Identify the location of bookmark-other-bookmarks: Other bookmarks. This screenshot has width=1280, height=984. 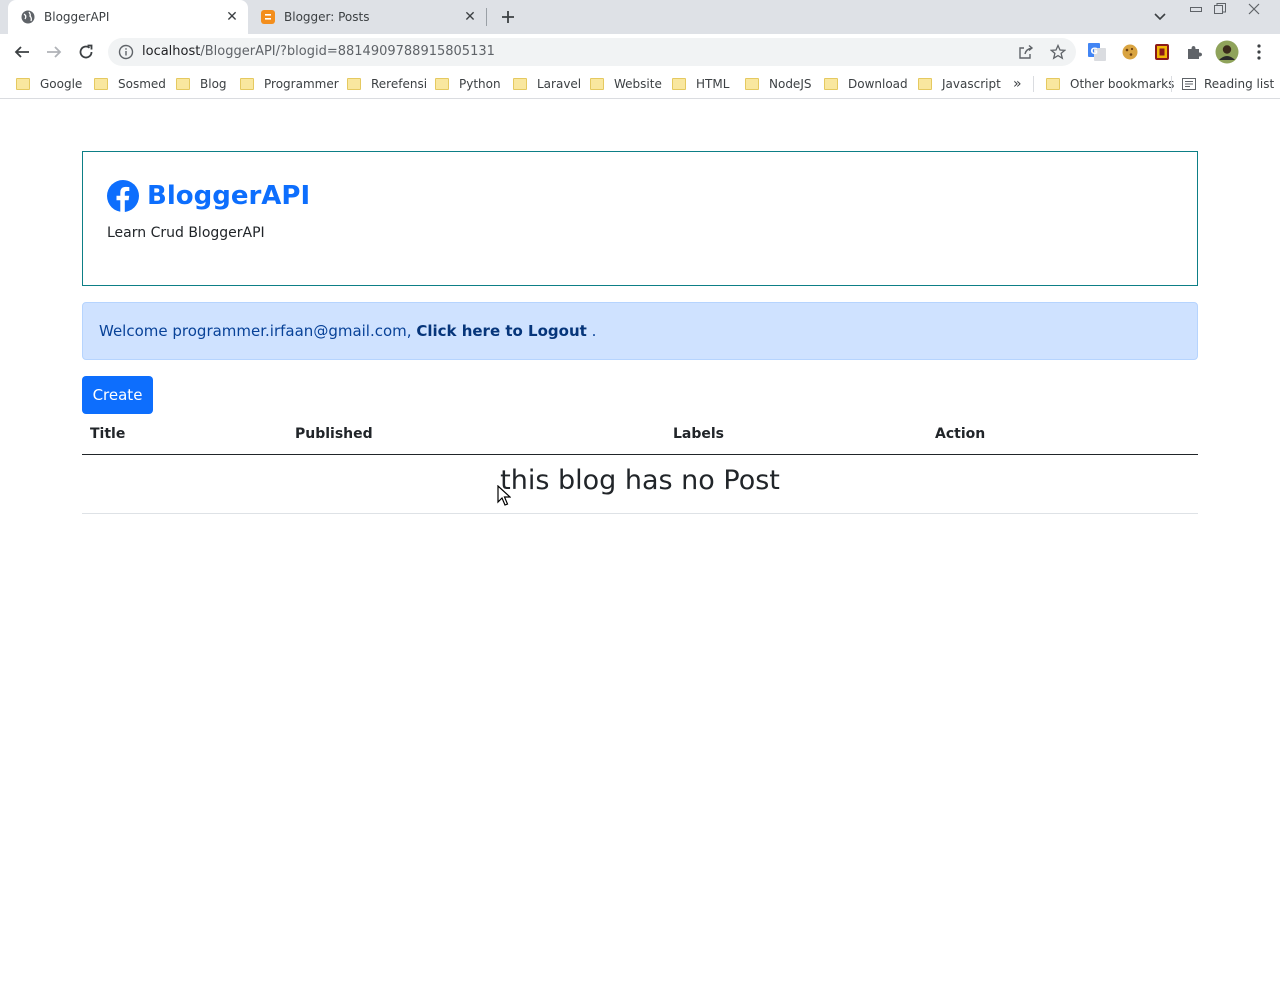
(1110, 84).